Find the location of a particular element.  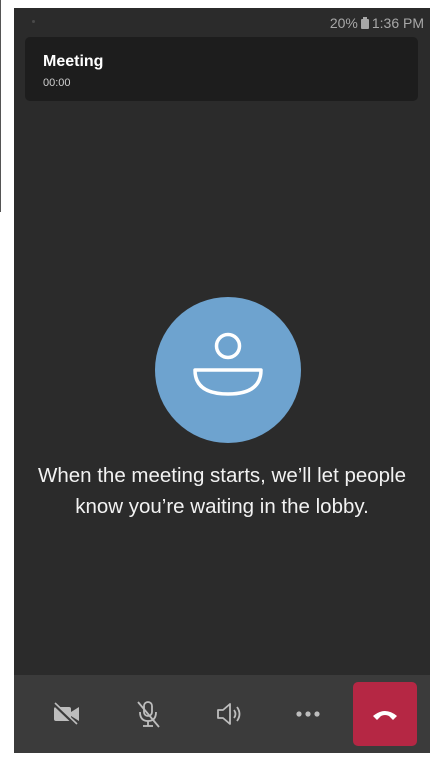

user-avatar is located at coordinates (228, 370).